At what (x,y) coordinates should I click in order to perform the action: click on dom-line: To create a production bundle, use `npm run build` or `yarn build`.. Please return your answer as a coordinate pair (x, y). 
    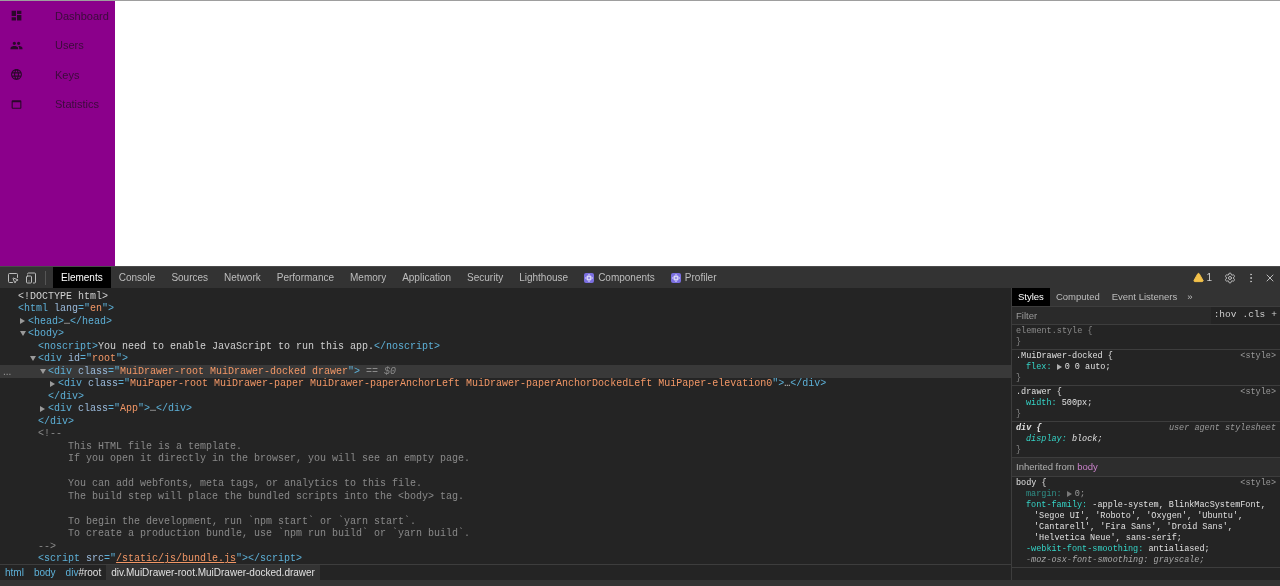
    Looking at the image, I should click on (269, 534).